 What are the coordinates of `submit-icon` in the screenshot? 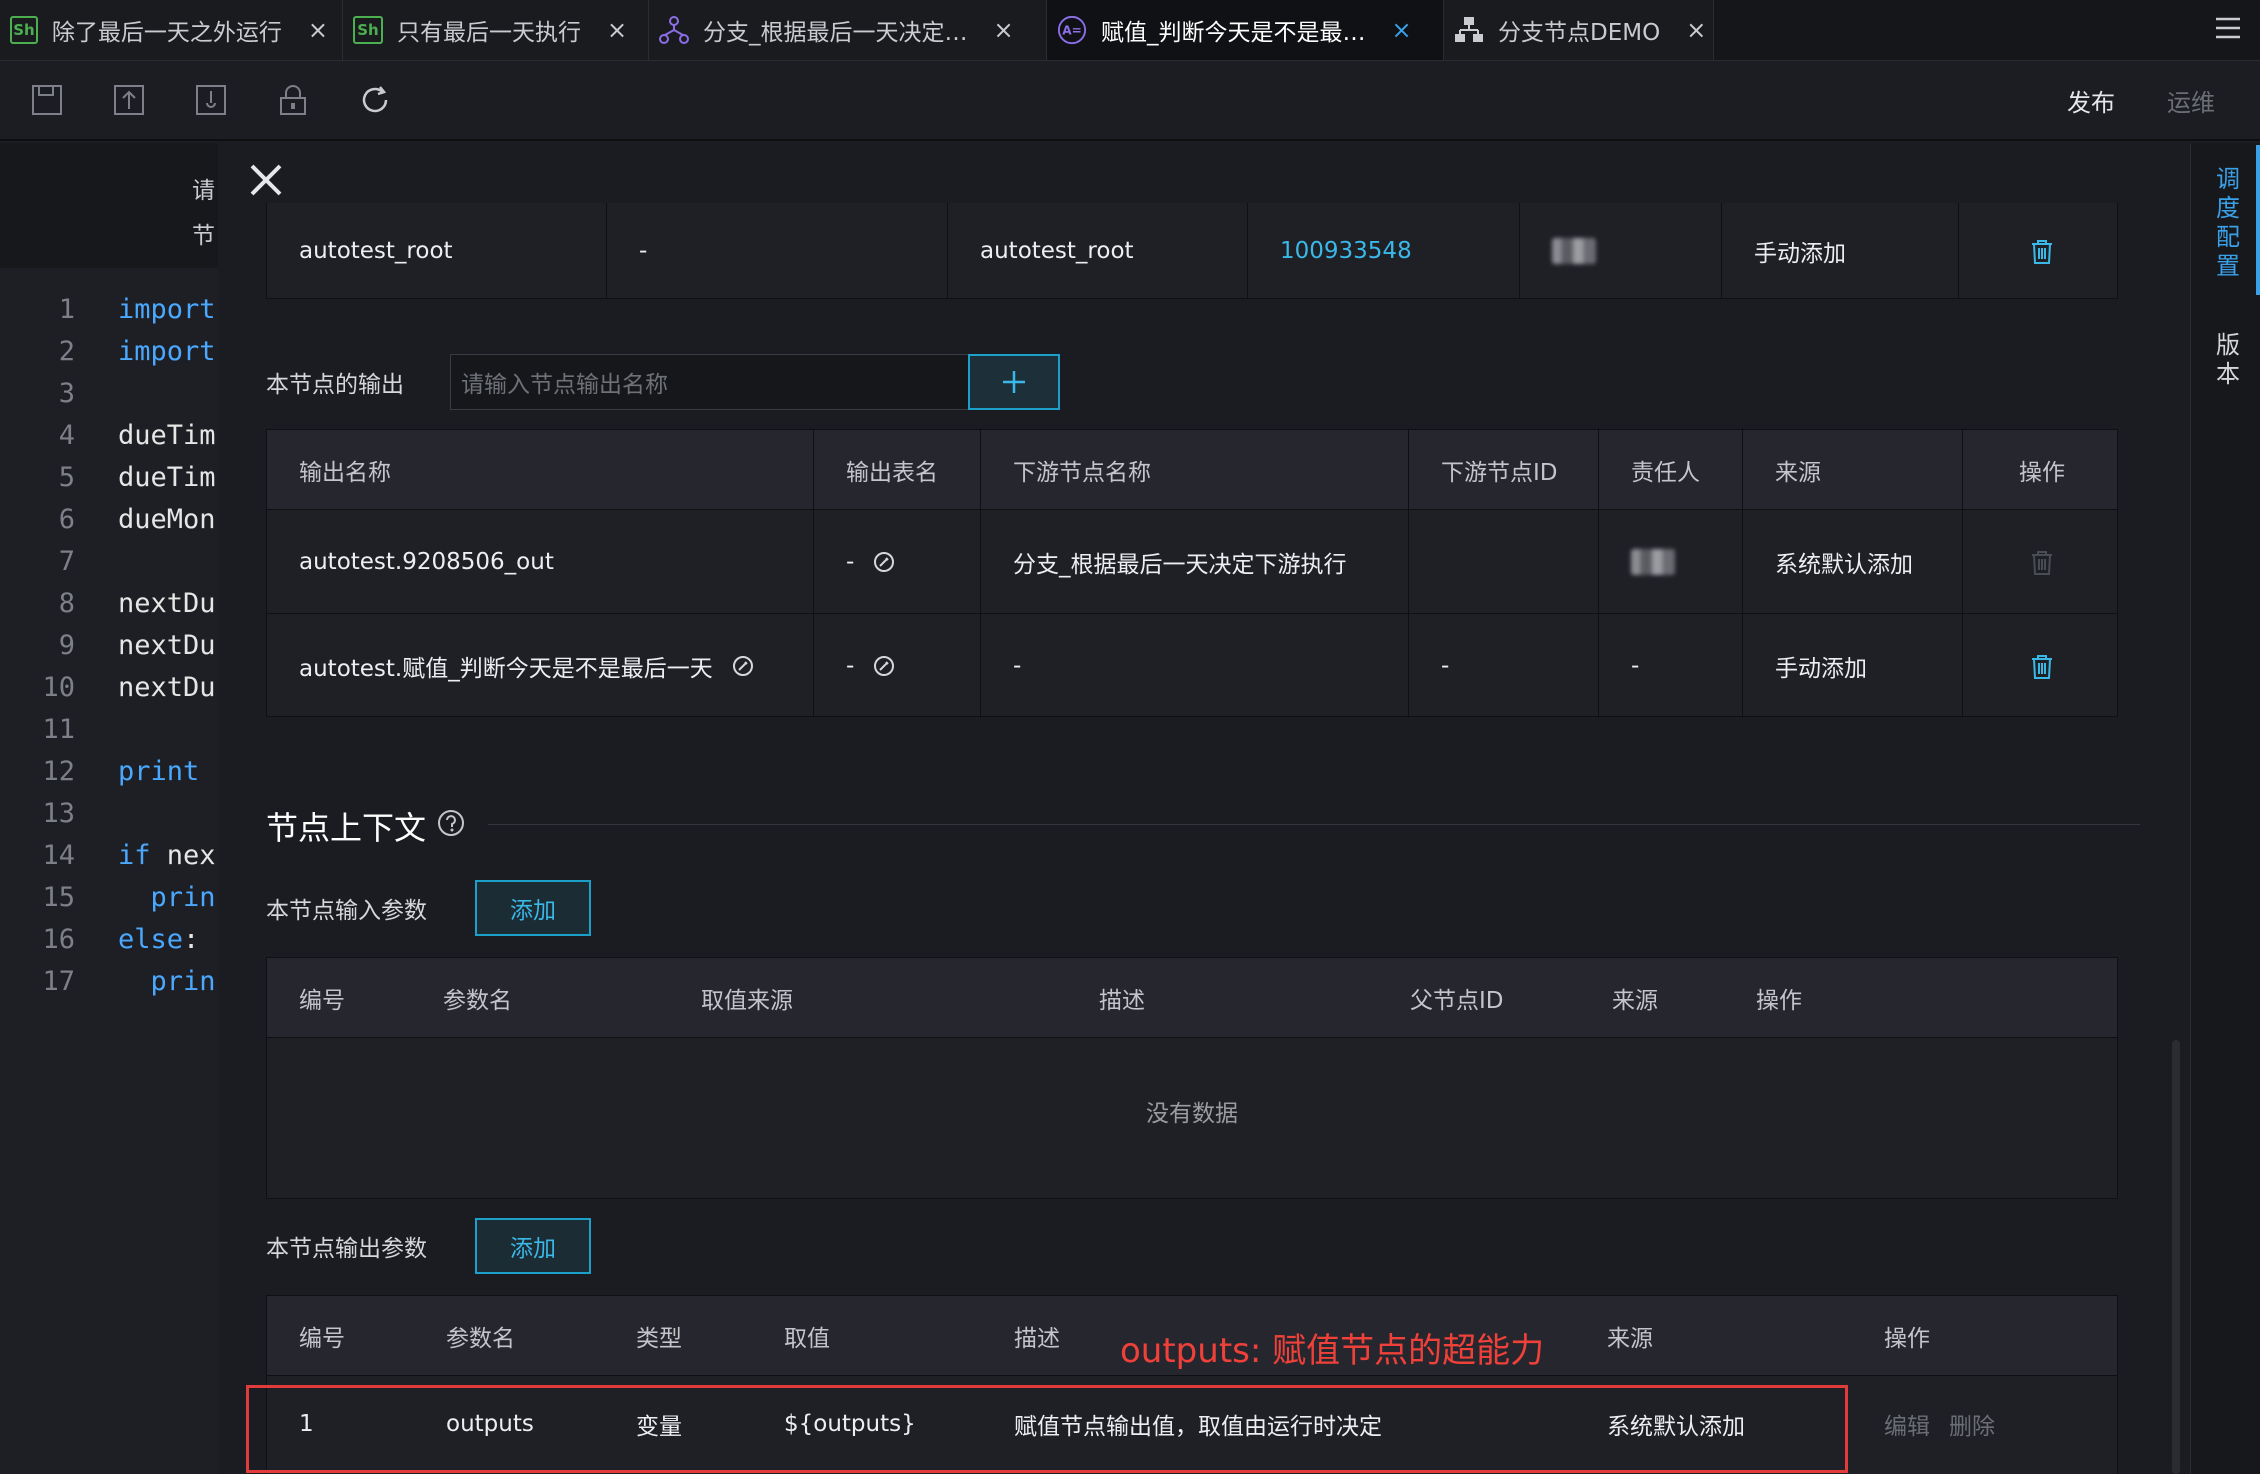 It's located at (129, 100).